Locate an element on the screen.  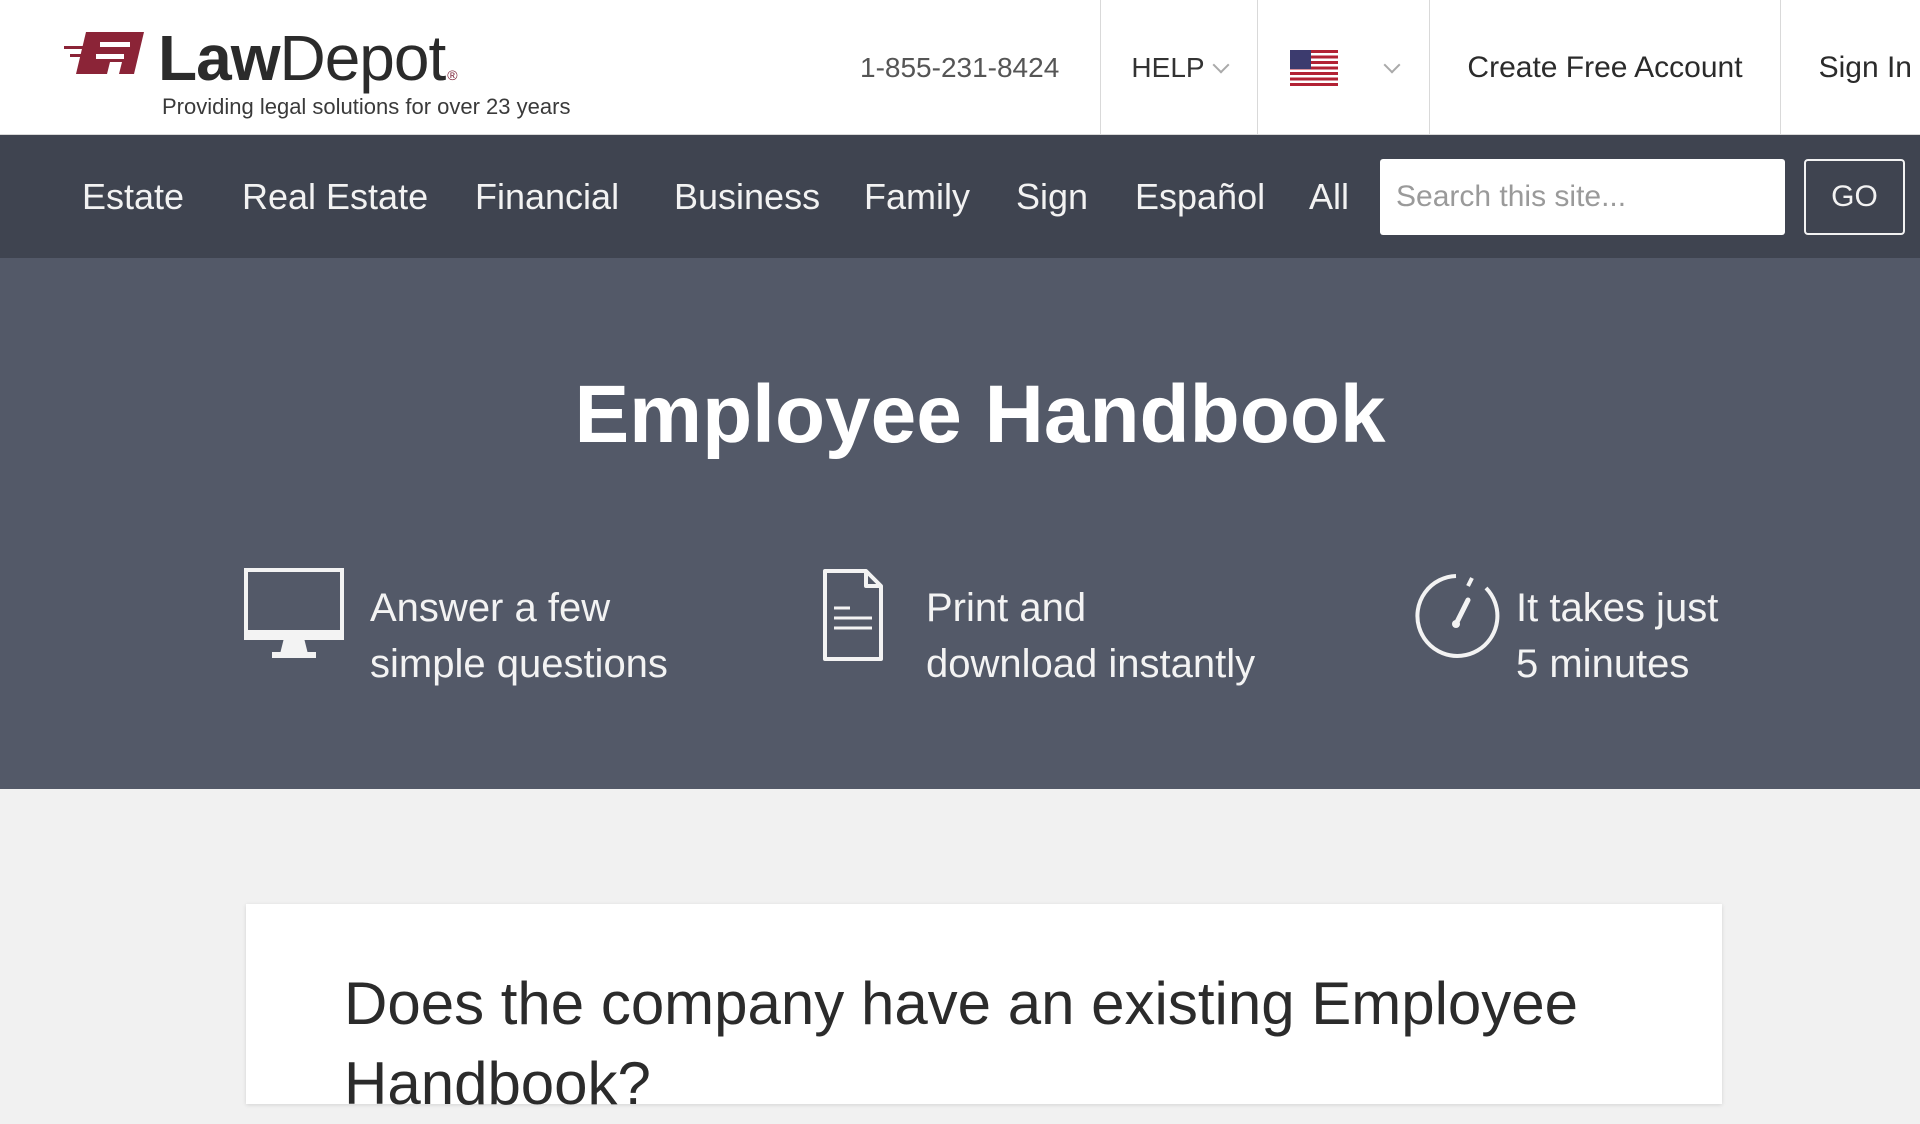
us-flag-icon is located at coordinates (1313, 67).